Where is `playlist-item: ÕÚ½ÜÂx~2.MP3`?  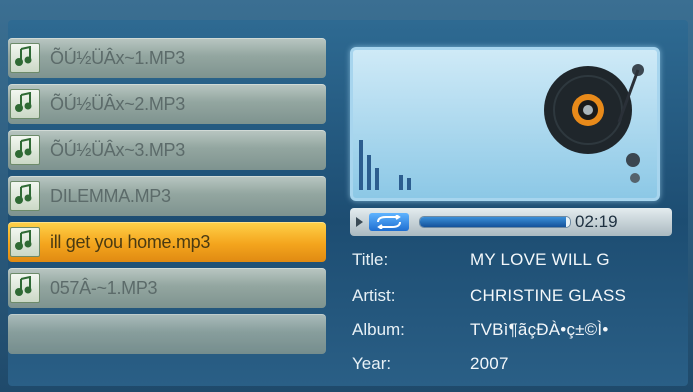 playlist-item: ÕÚ½ÜÂx~2.MP3 is located at coordinates (167, 104).